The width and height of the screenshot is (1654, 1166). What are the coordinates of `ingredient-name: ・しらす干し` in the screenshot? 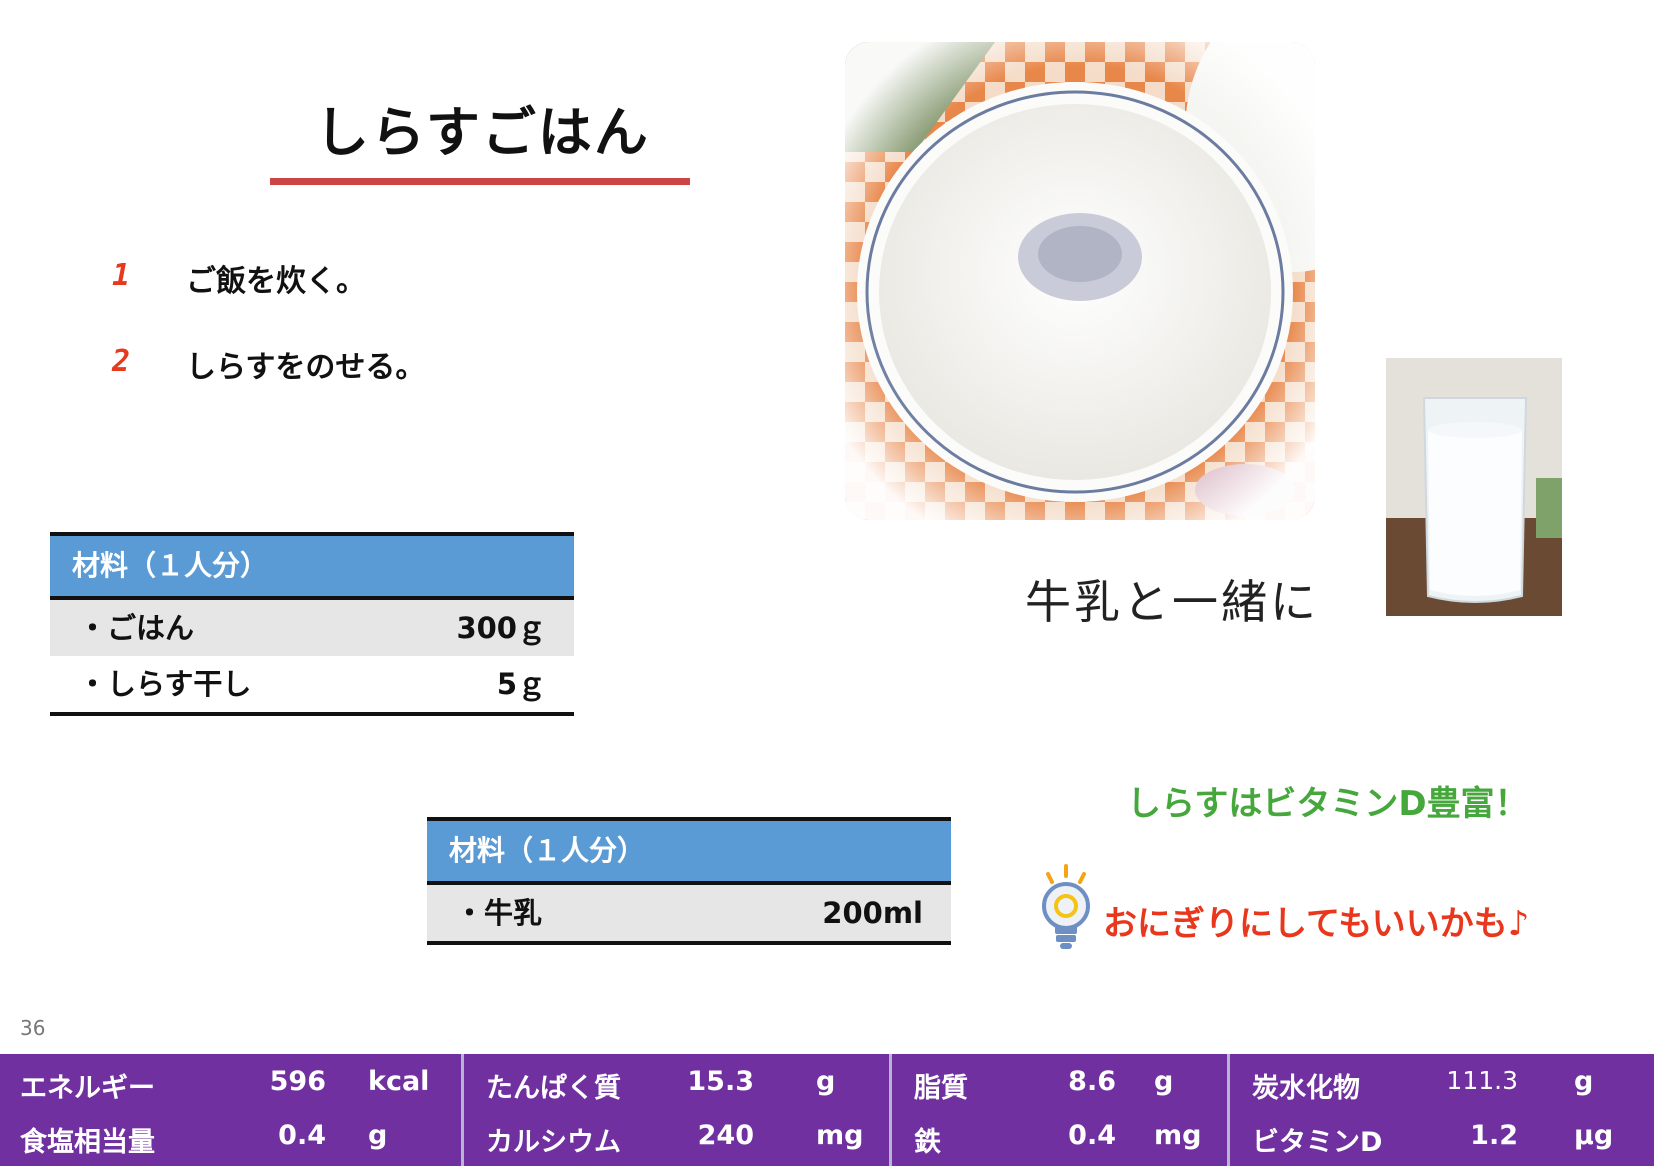 It's located at (165, 684).